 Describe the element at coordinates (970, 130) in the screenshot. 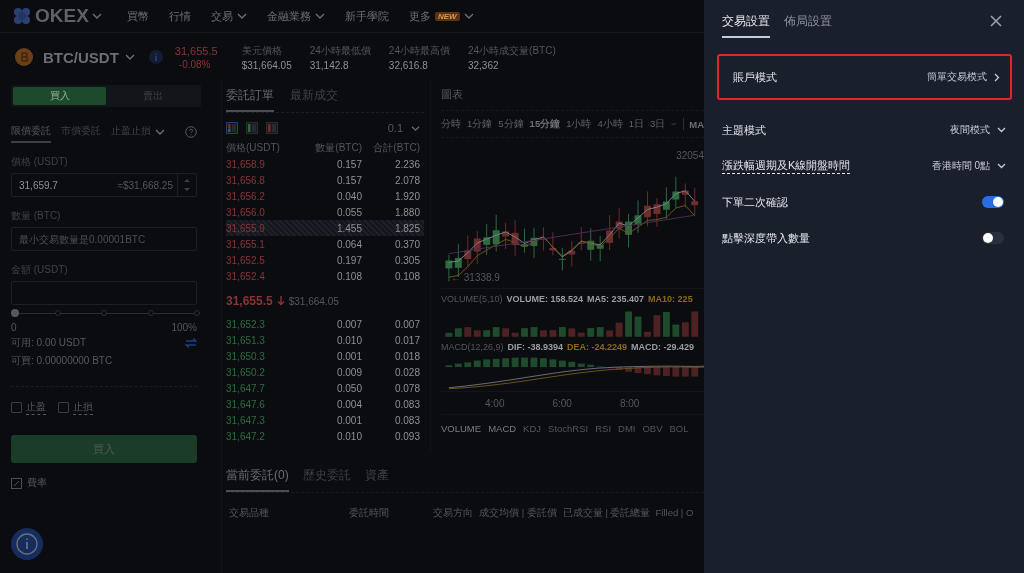

I see `setting-value: 夜間模式` at that location.